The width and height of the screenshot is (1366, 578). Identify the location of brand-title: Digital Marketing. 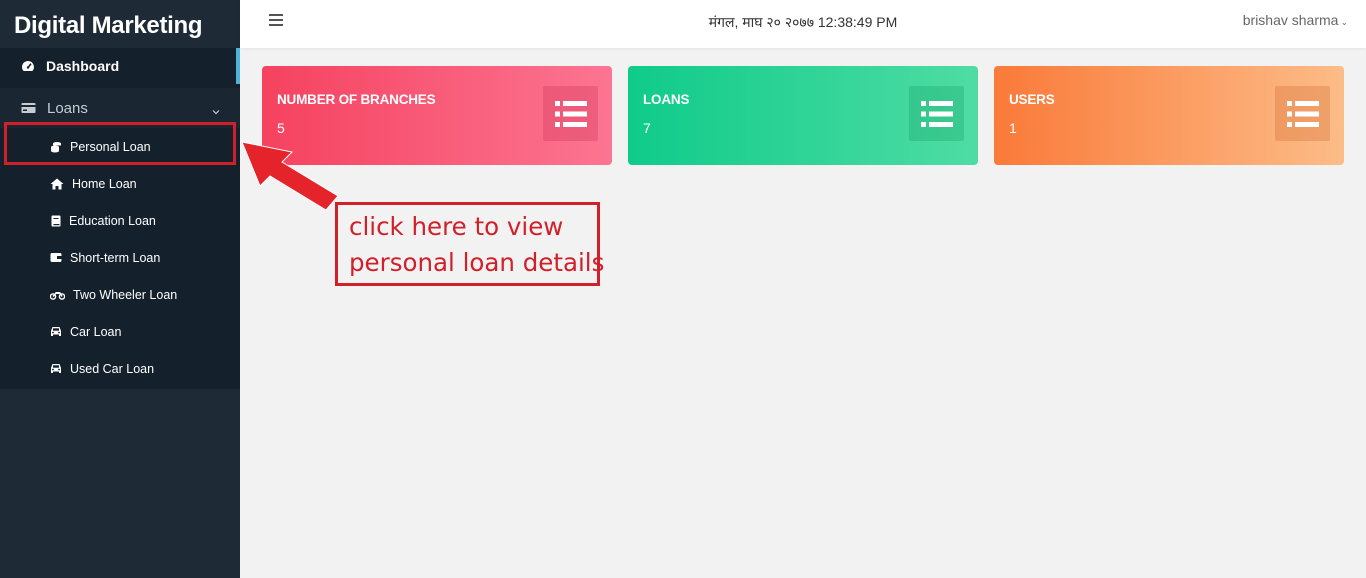
(120, 24).